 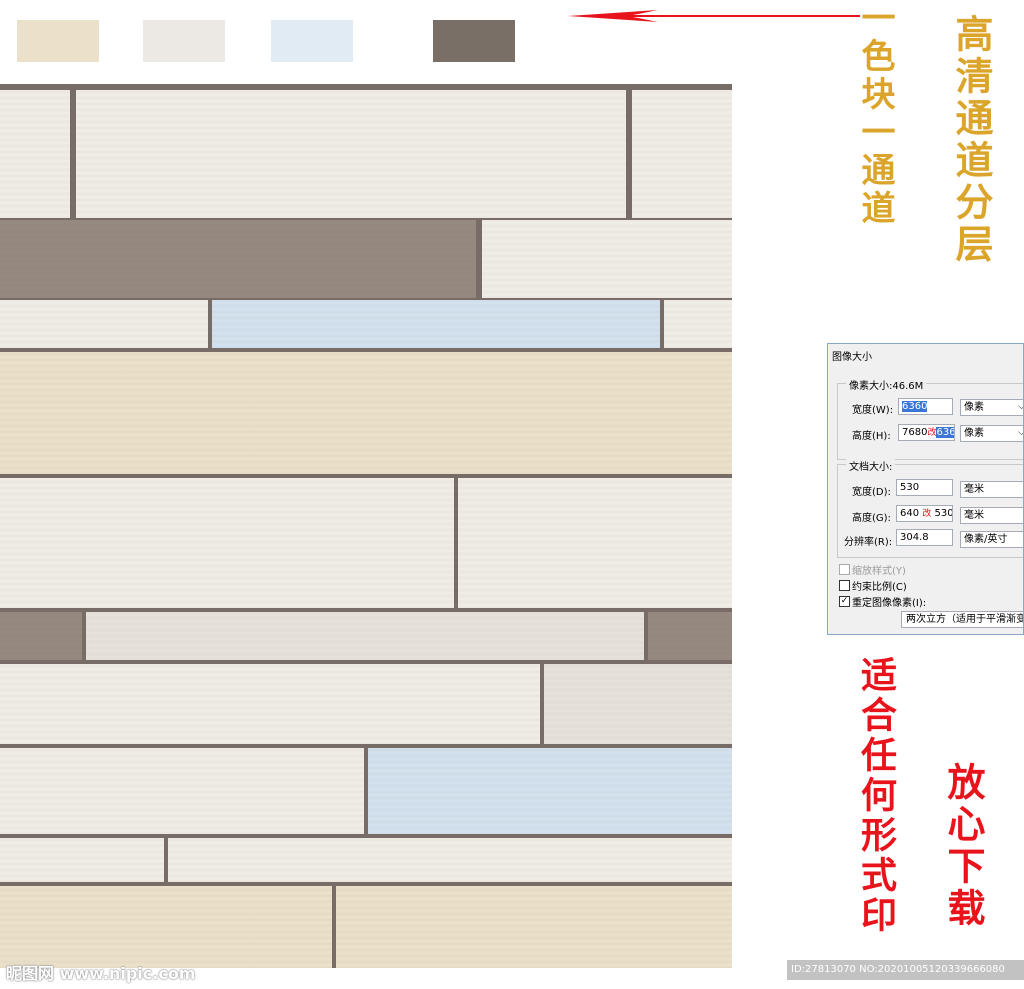 I want to click on doc-height-unit-select: 毫米, so click(x=991, y=515).